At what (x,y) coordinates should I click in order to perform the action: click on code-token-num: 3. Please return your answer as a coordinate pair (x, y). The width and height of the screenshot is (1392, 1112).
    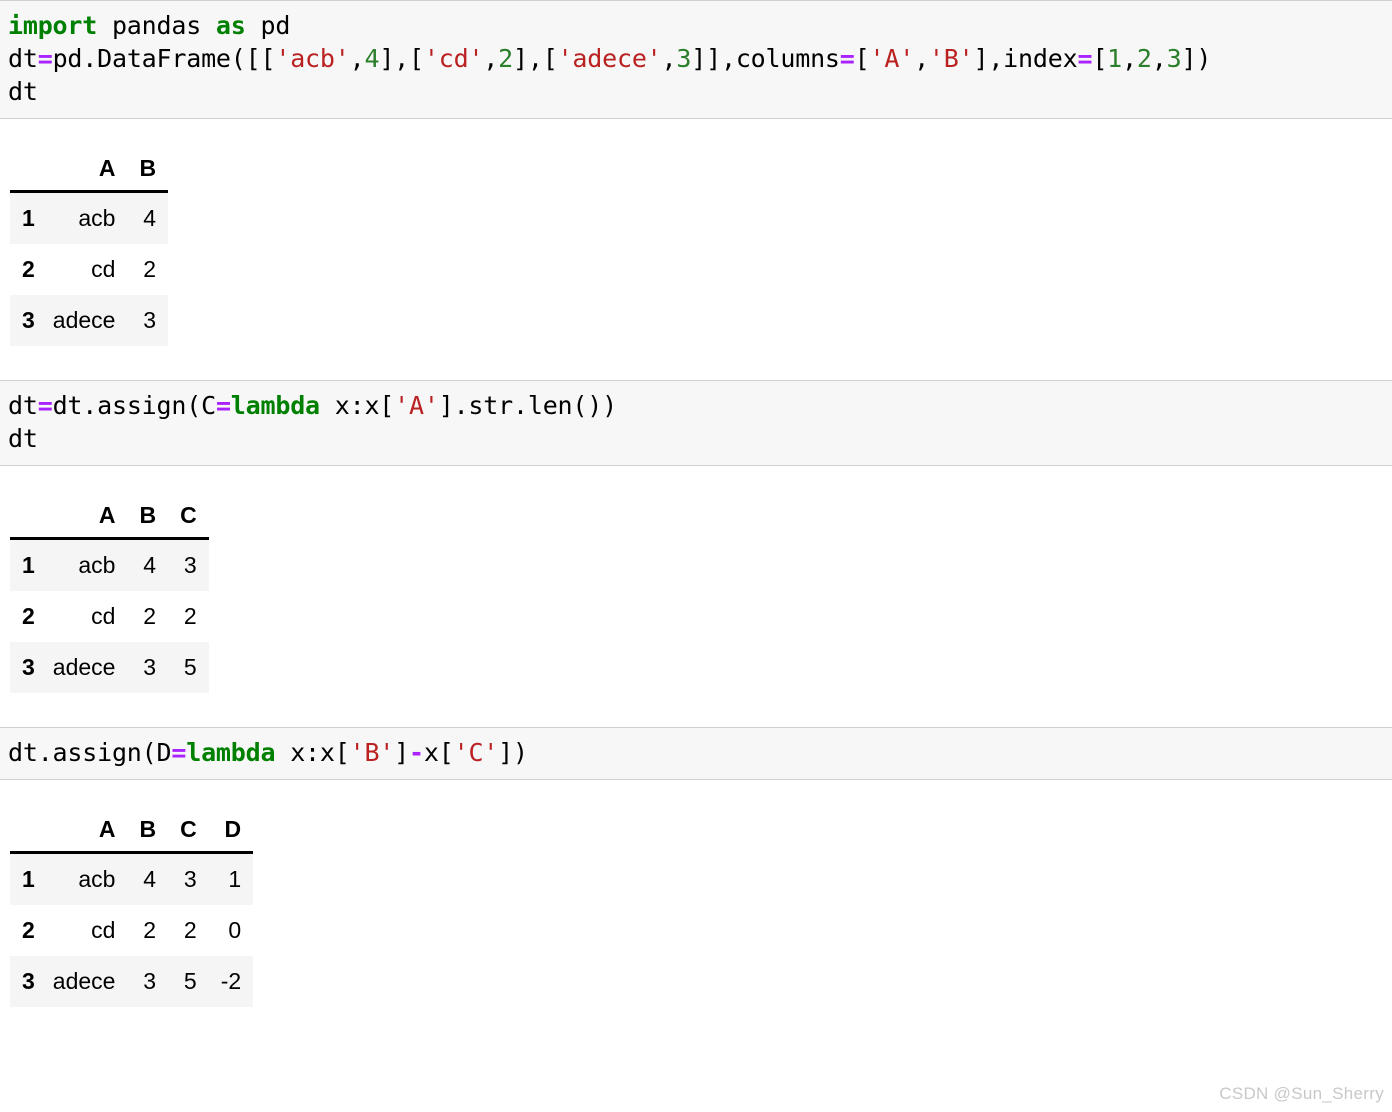
    Looking at the image, I should click on (1174, 58).